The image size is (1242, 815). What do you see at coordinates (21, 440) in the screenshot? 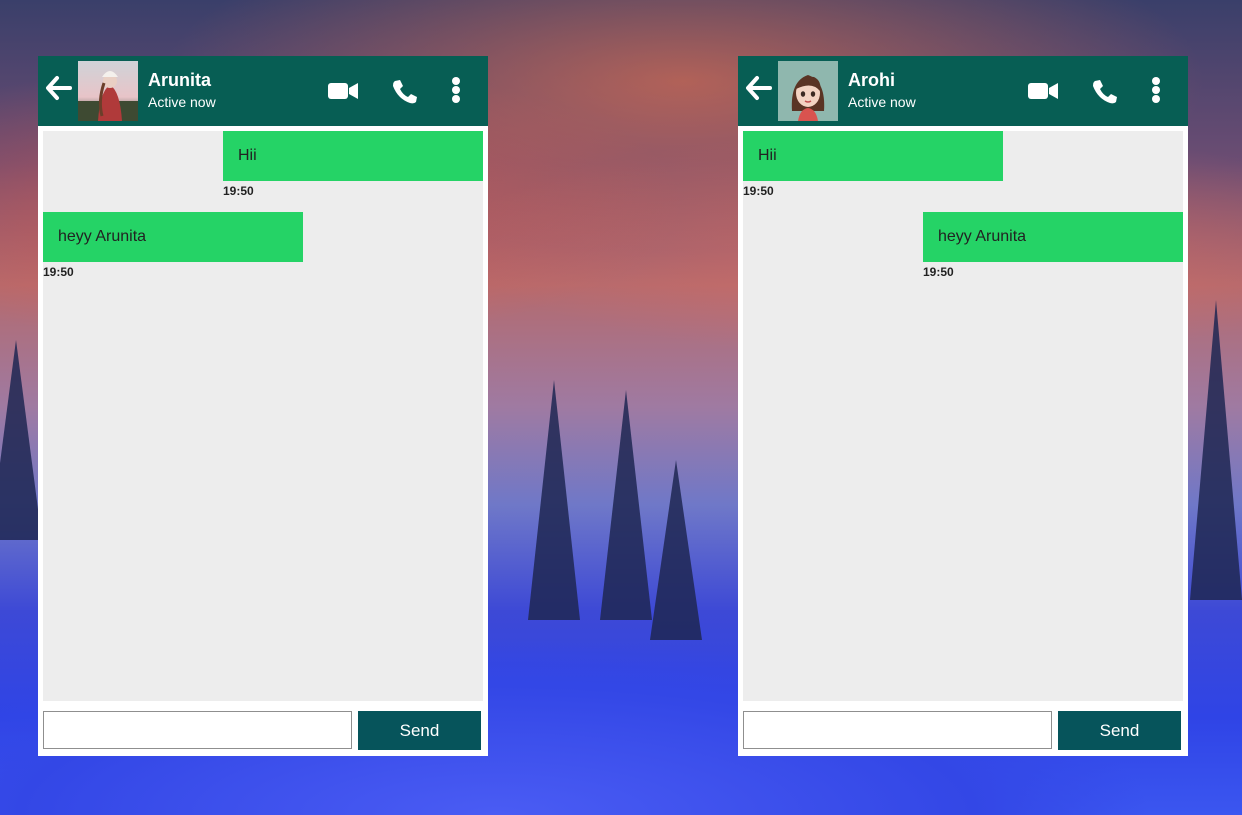
I see `tree-silhouette` at bounding box center [21, 440].